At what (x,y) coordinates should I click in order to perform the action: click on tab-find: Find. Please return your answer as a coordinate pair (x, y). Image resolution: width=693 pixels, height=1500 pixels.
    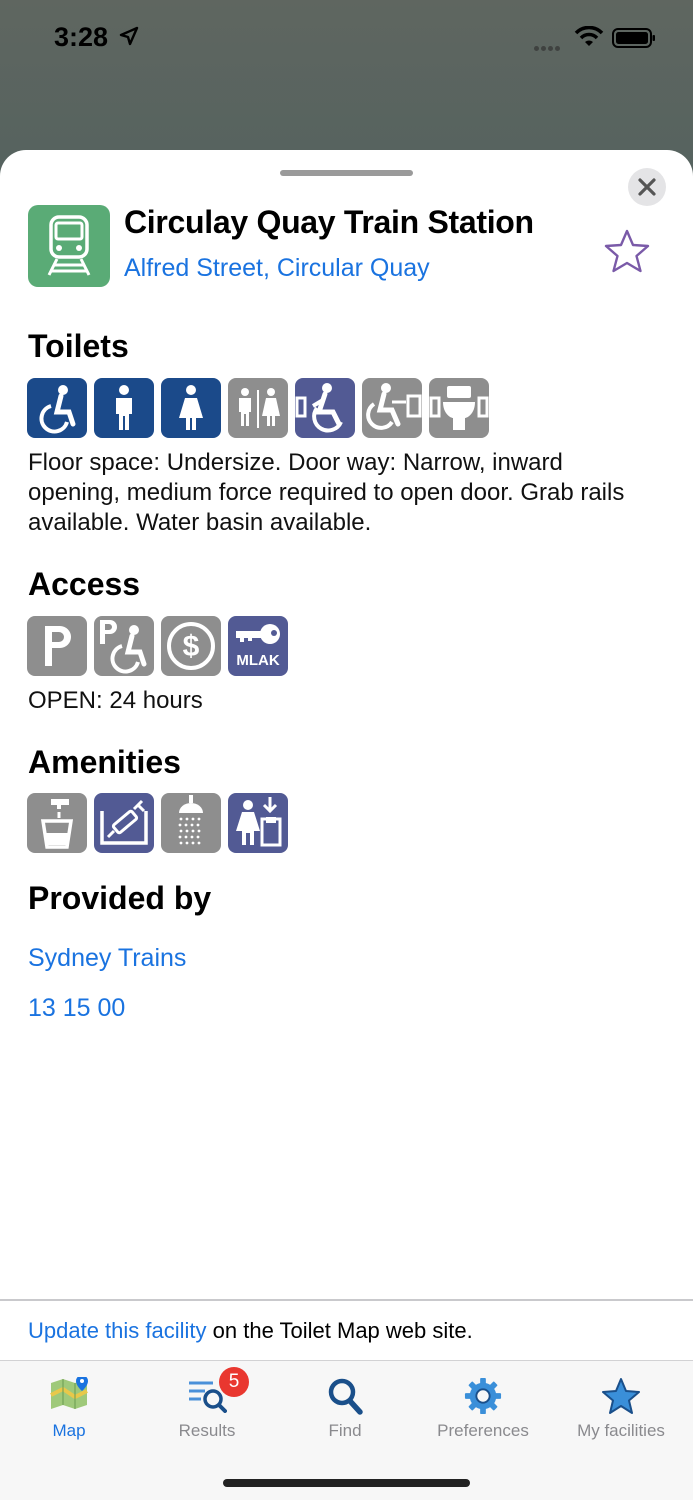
    Looking at the image, I should click on (345, 1406).